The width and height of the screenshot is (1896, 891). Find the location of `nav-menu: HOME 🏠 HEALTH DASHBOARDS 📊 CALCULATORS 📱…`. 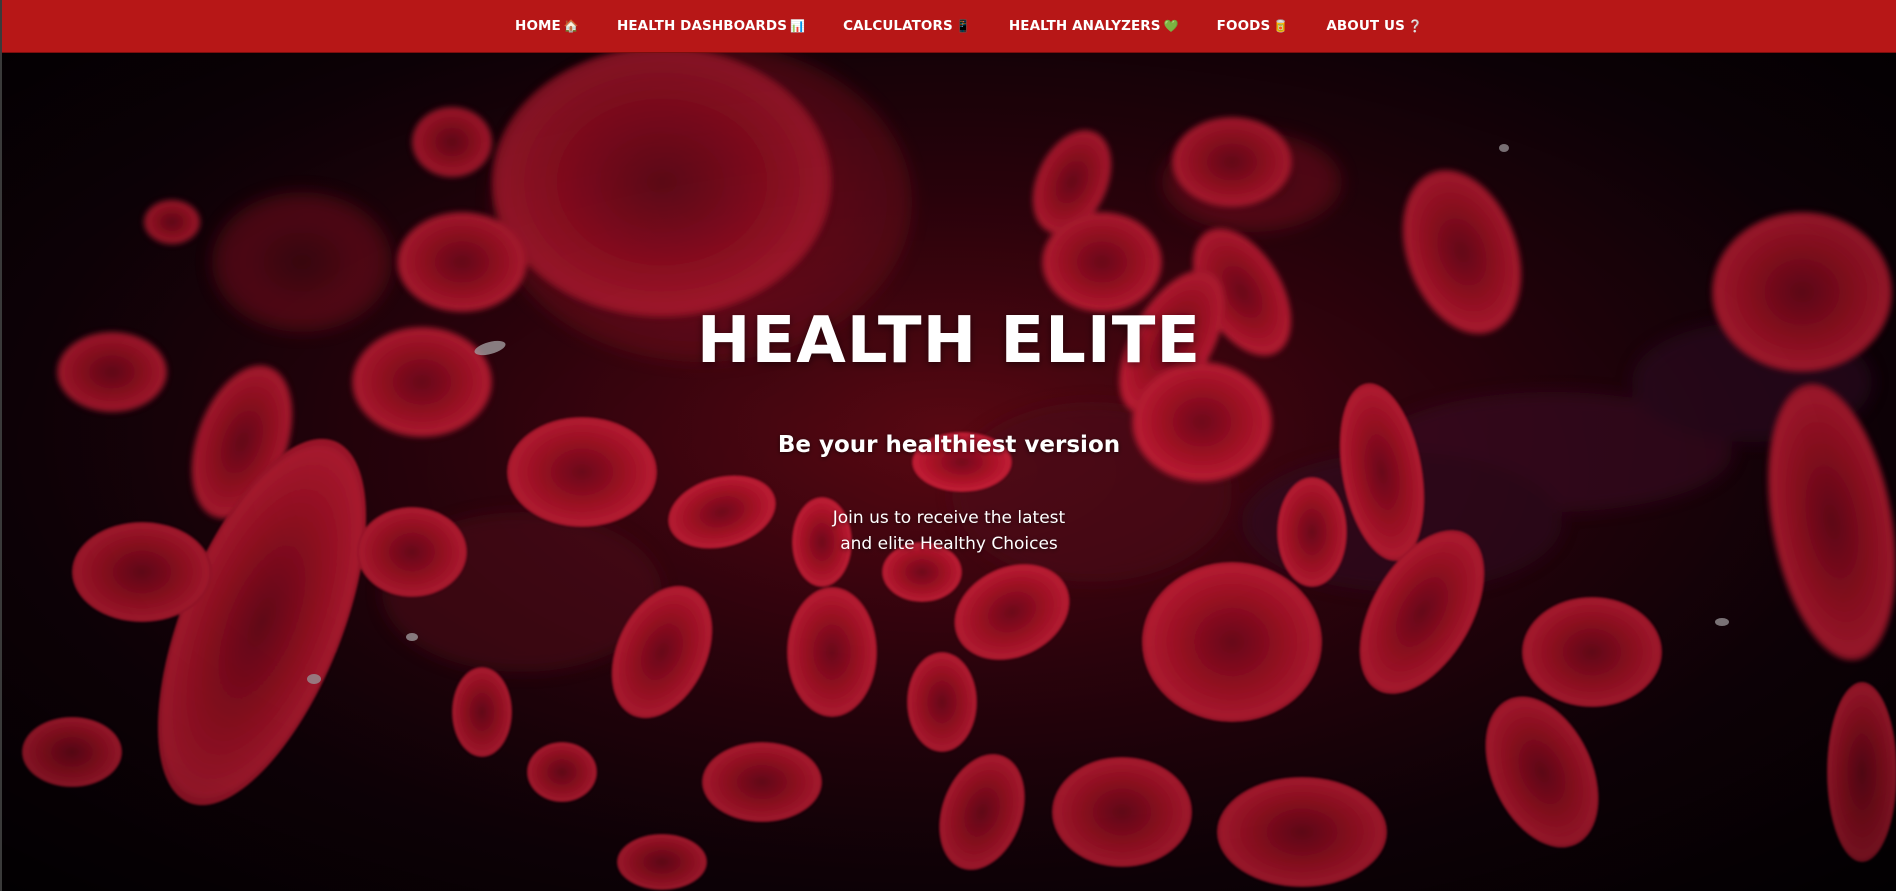

nav-menu: HOME 🏠 HEALTH DASHBOARDS 📊 CALCULATORS 📱… is located at coordinates (969, 26).